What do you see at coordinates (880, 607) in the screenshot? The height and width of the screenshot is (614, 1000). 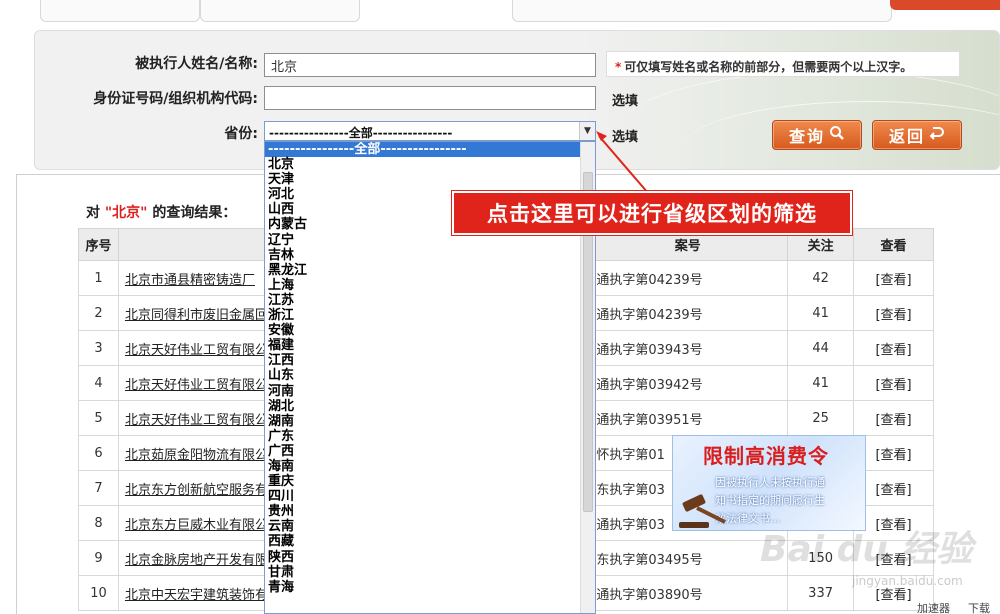 I see `status-bar: 加速器 下载` at bounding box center [880, 607].